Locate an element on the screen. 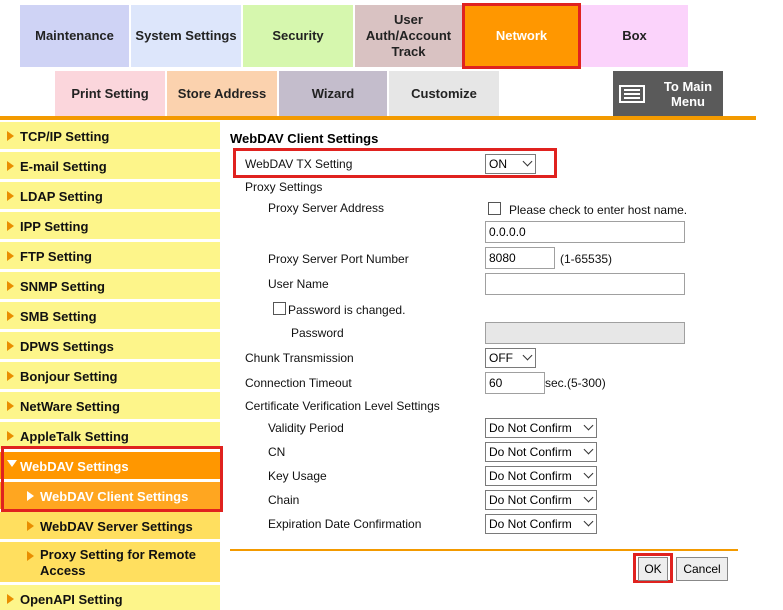  ok-button: OK is located at coordinates (653, 569).